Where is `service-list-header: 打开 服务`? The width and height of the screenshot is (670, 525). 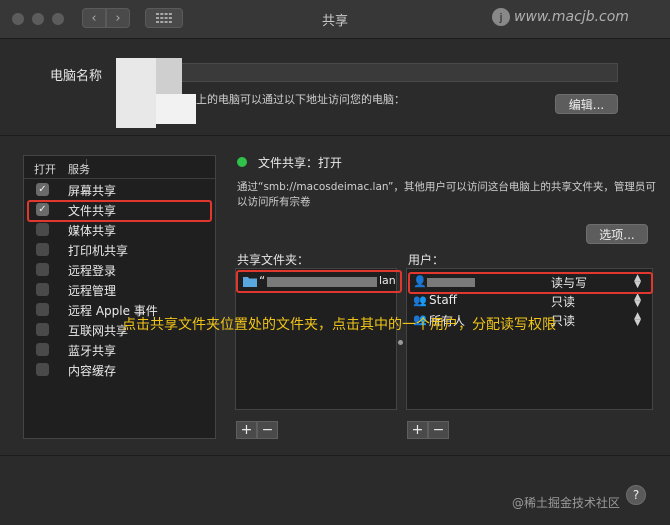 service-list-header: 打开 服务 is located at coordinates (119, 167).